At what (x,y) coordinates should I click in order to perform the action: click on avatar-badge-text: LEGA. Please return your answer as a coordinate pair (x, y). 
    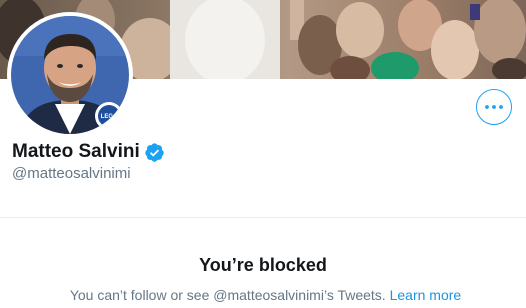
    Looking at the image, I should click on (109, 117).